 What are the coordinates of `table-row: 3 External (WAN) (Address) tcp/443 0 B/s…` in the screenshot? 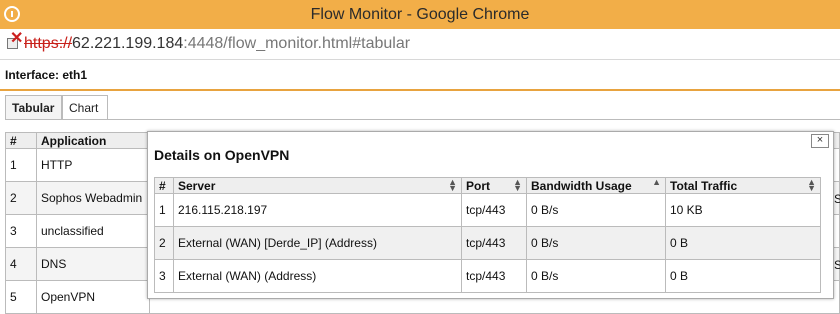 It's located at (487, 276).